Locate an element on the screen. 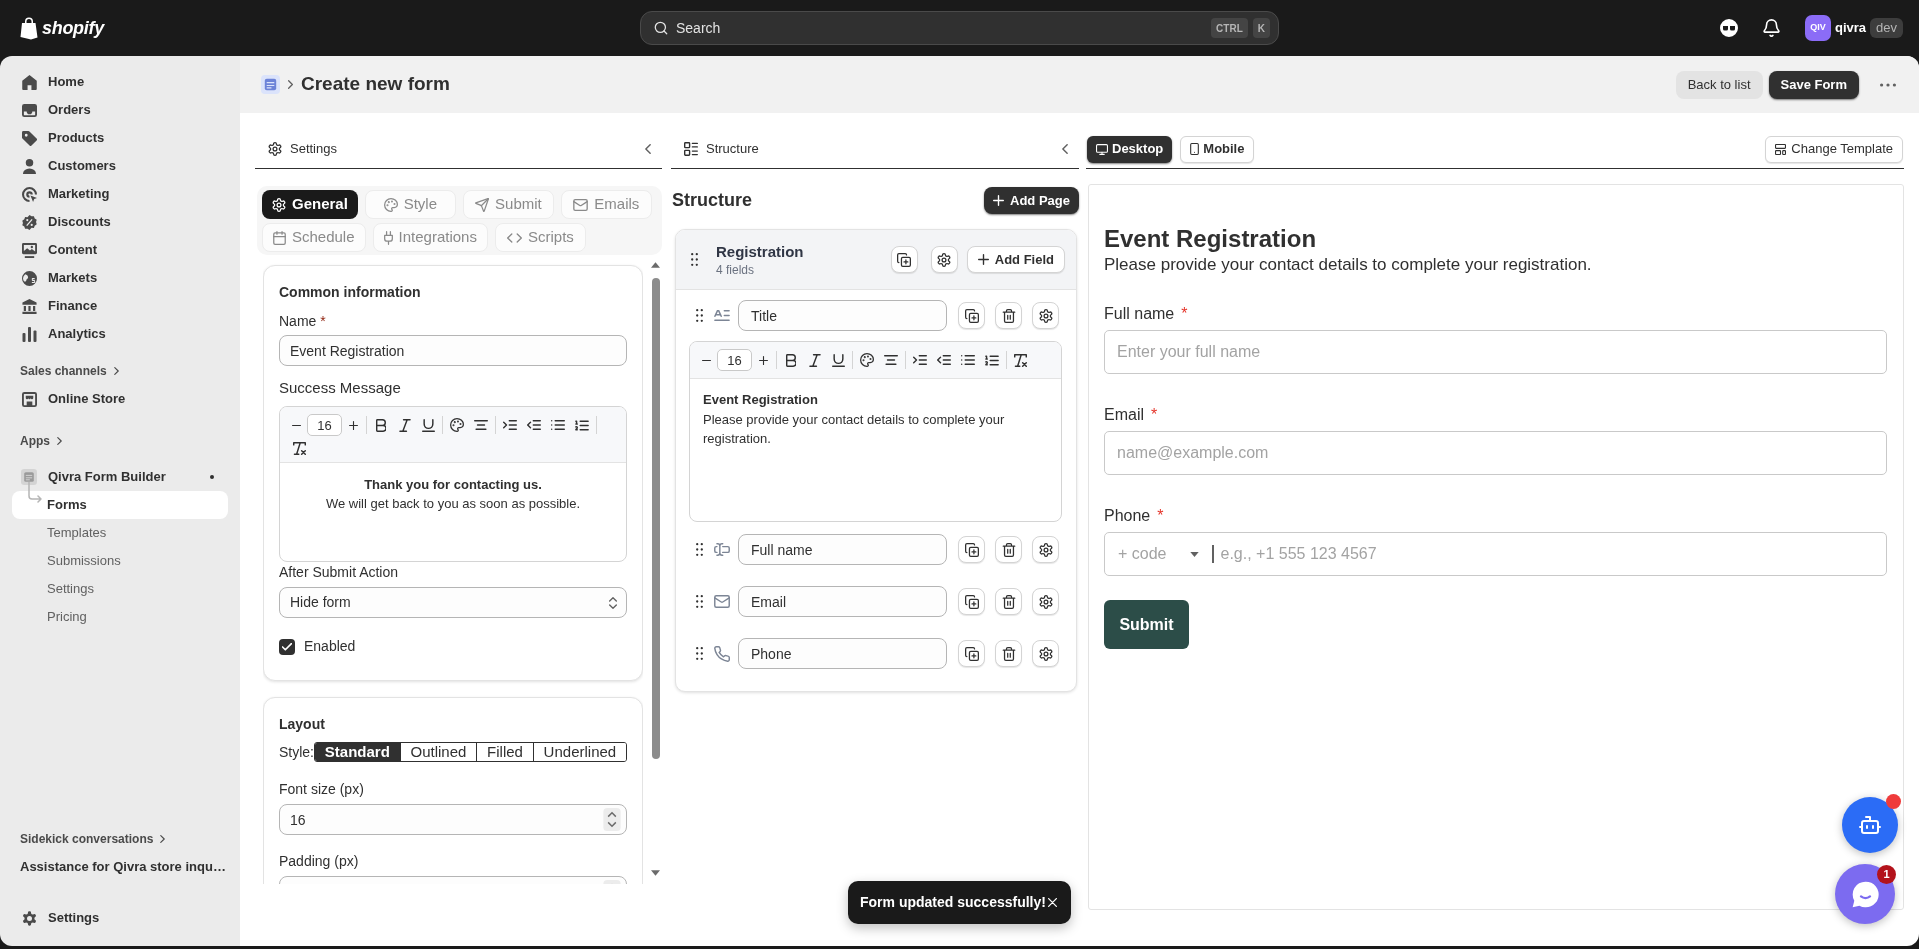  device-tab: Mobile is located at coordinates (1217, 149).